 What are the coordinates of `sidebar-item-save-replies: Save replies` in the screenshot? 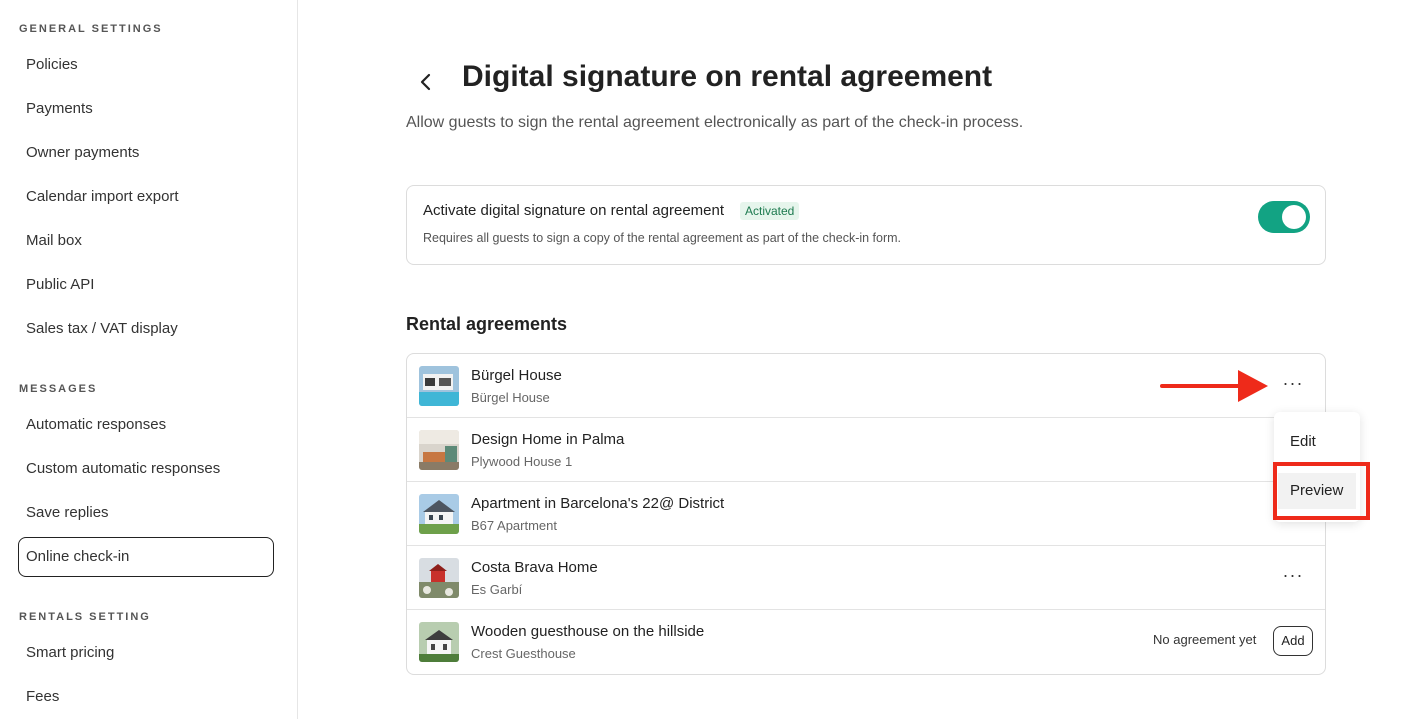 It's located at (146, 513).